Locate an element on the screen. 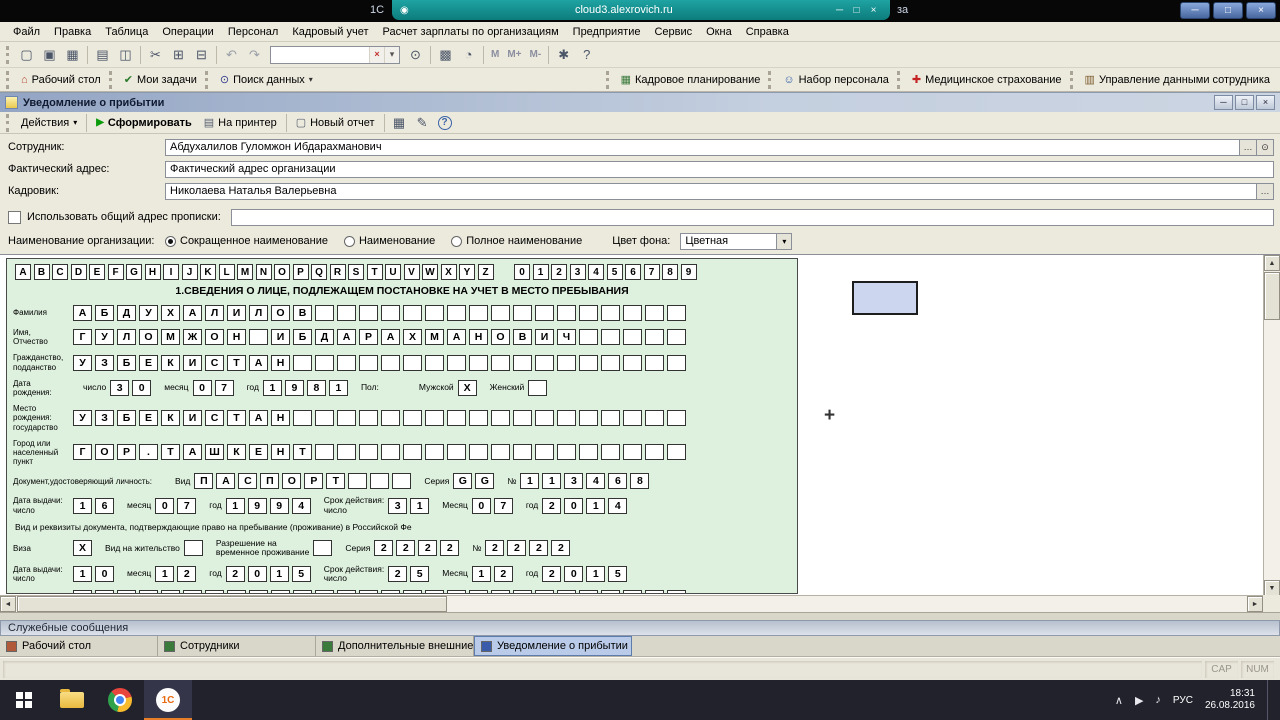 This screenshot has height=720, width=1280. form-cell: Ж is located at coordinates (192, 337).